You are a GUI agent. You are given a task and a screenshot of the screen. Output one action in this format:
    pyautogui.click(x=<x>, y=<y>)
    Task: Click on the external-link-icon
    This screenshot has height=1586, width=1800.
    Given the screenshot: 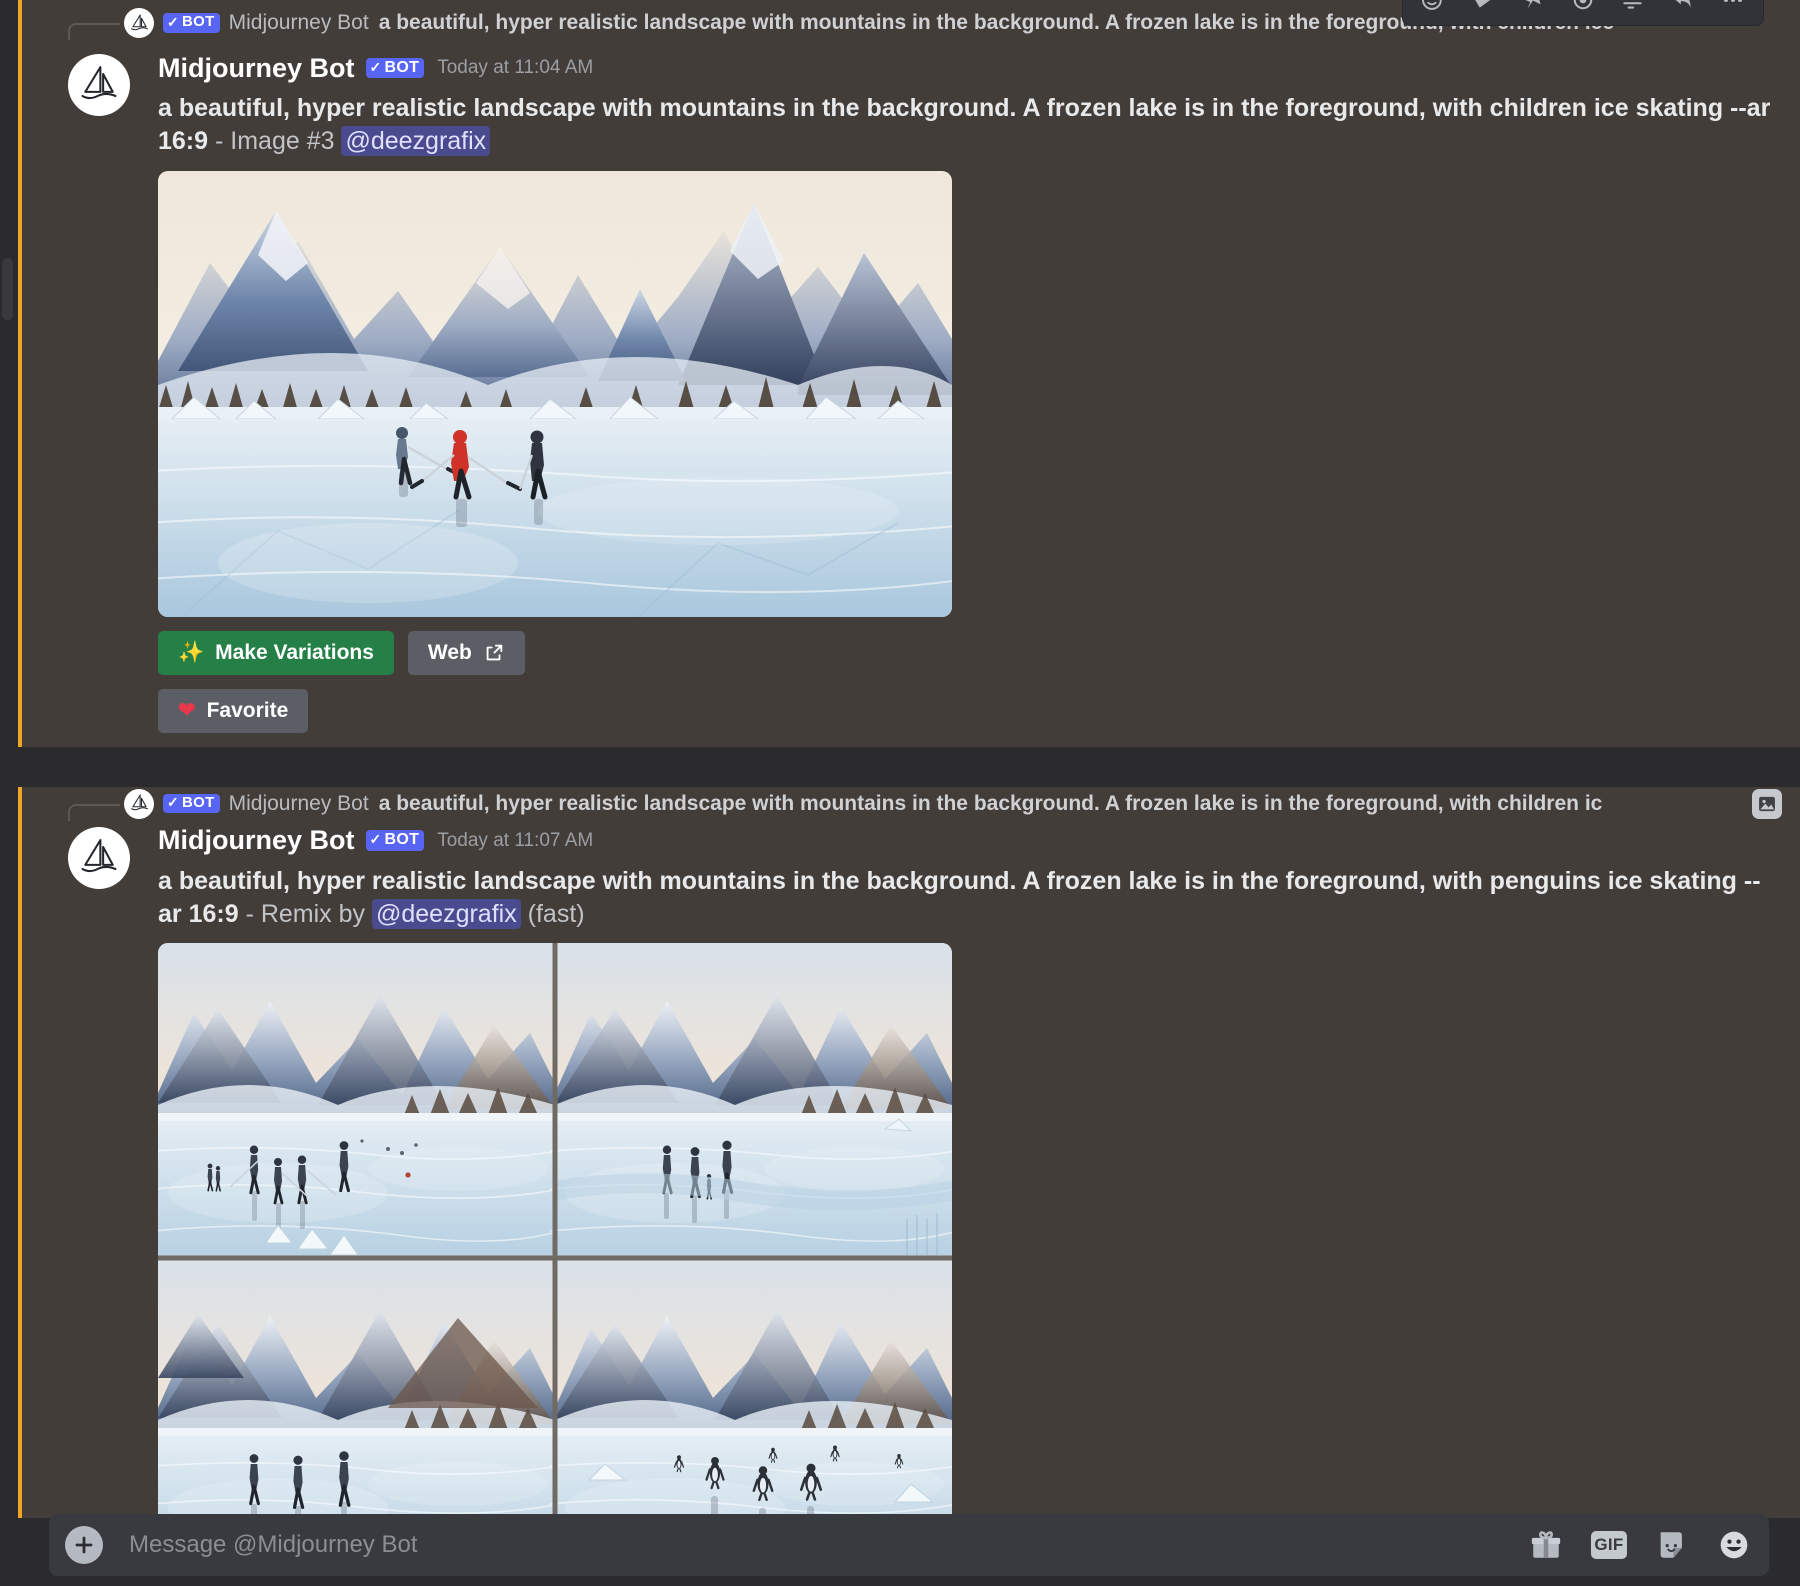 What is the action you would take?
    pyautogui.click(x=494, y=652)
    